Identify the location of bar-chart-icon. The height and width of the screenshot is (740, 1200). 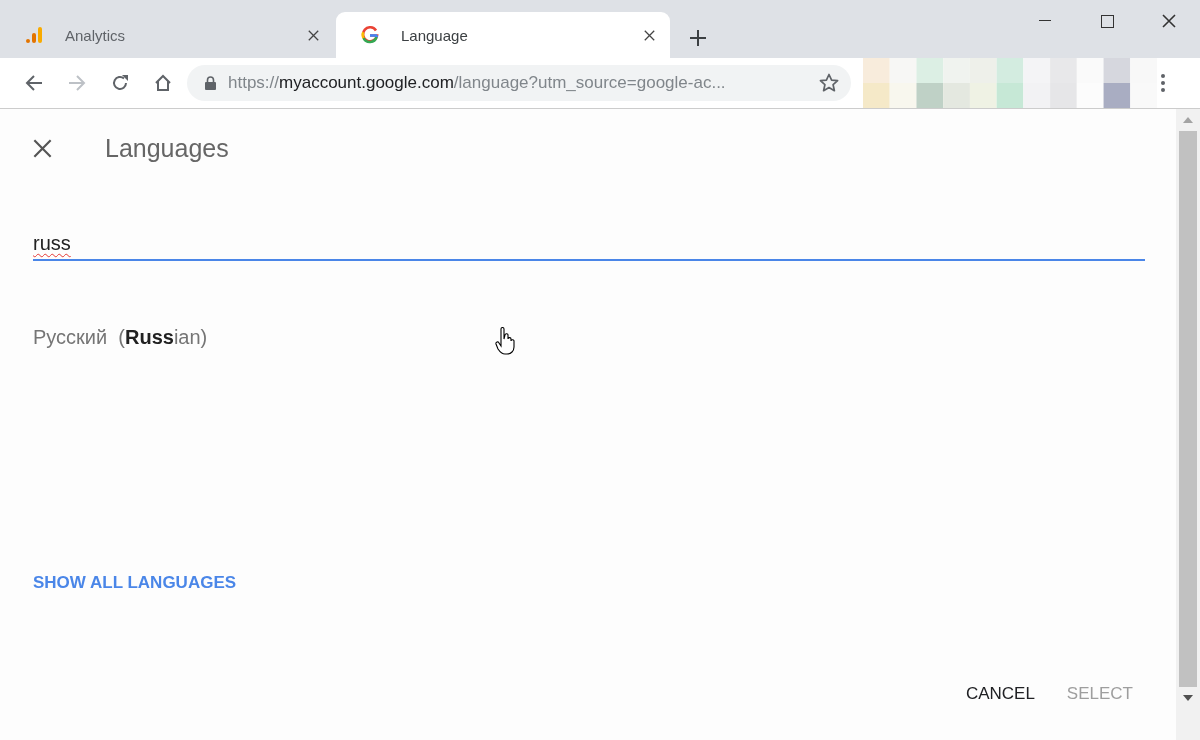
(34, 35).